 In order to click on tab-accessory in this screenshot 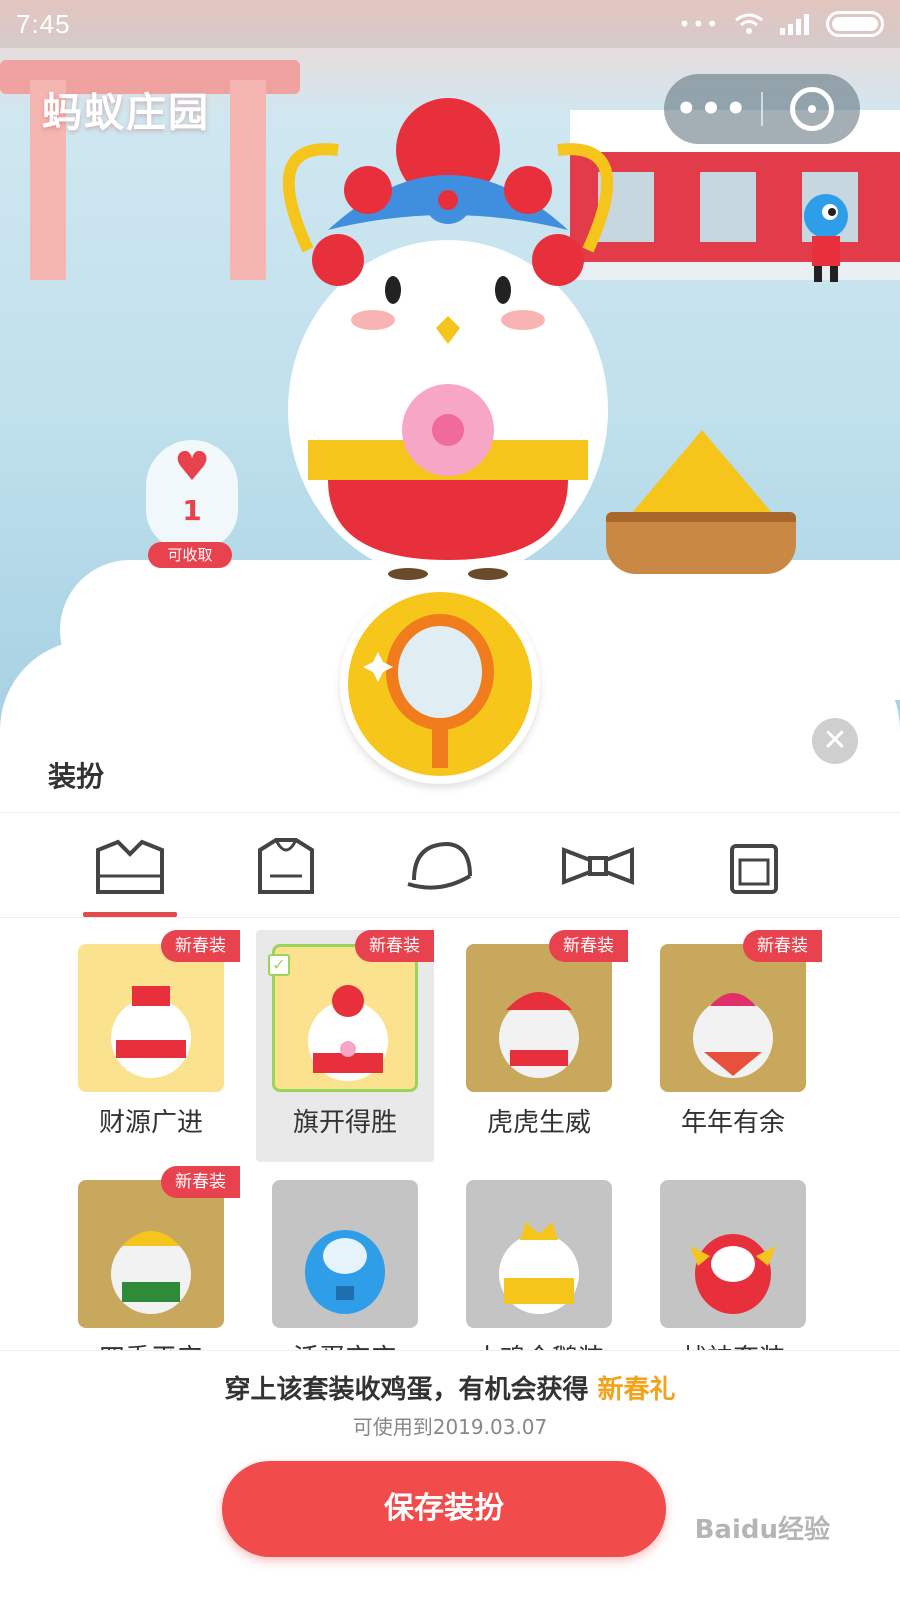, I will do `click(598, 866)`.